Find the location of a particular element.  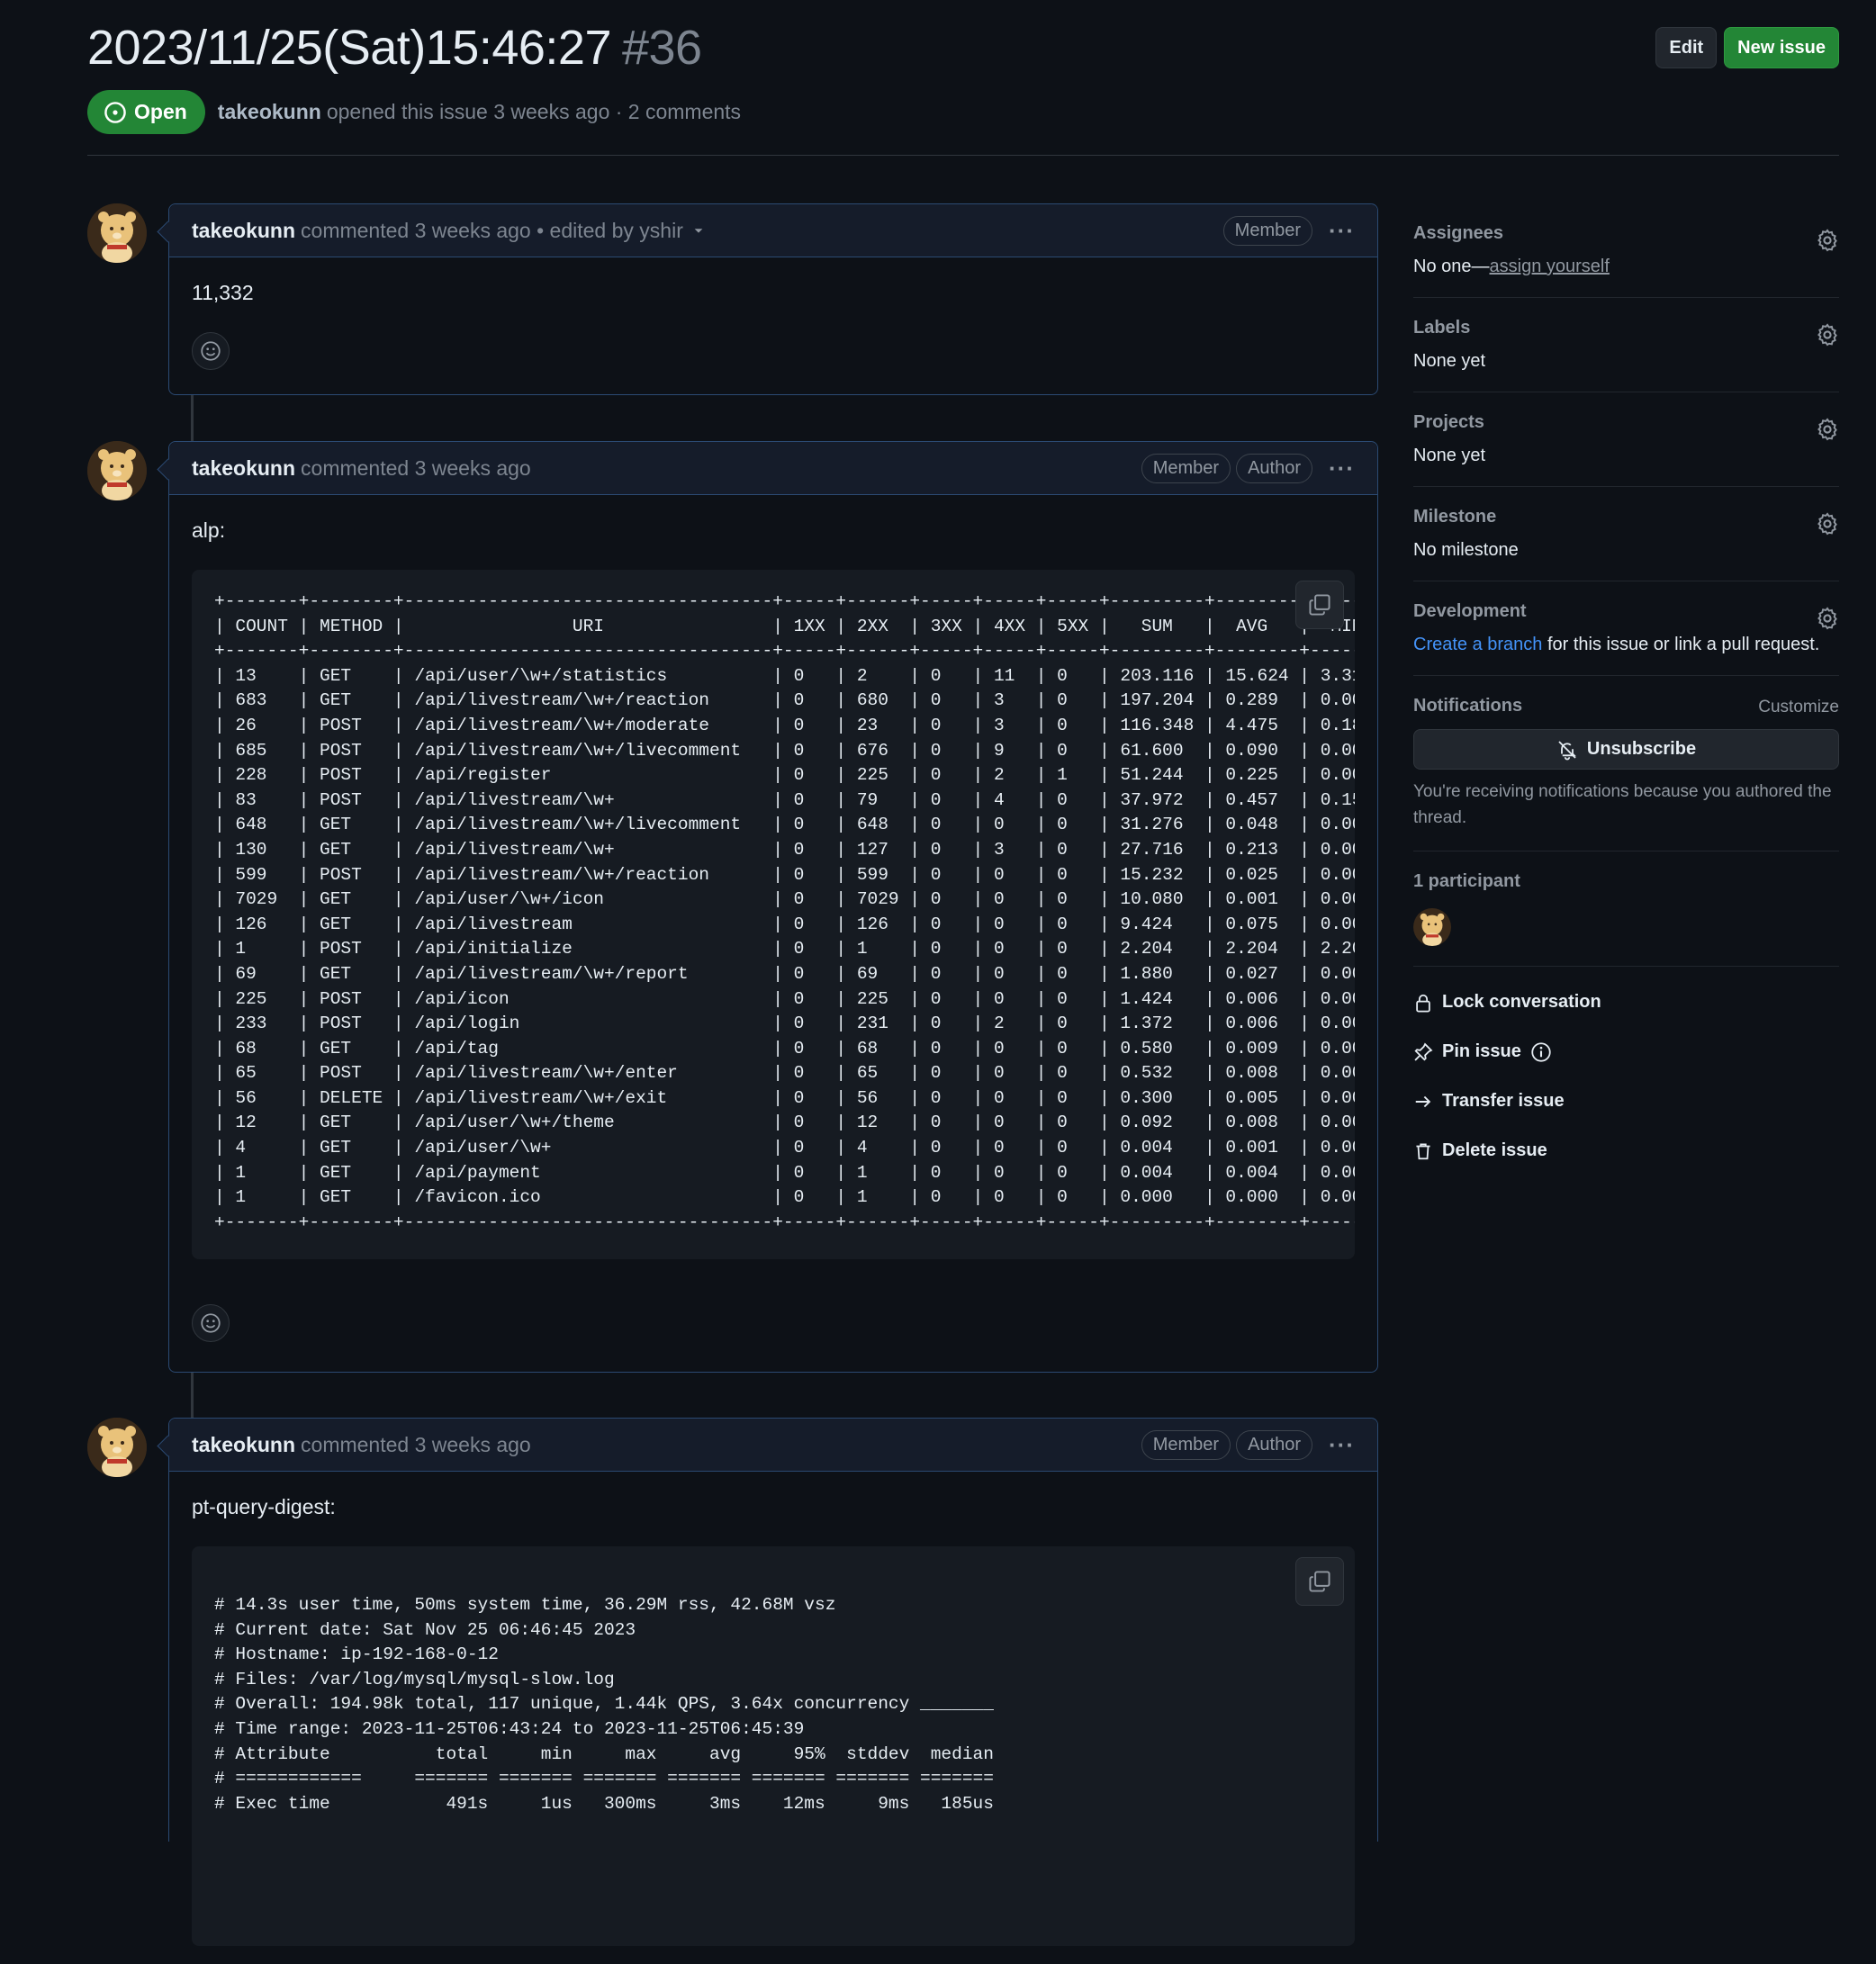

arrow-right-icon is located at coordinates (1423, 1101).